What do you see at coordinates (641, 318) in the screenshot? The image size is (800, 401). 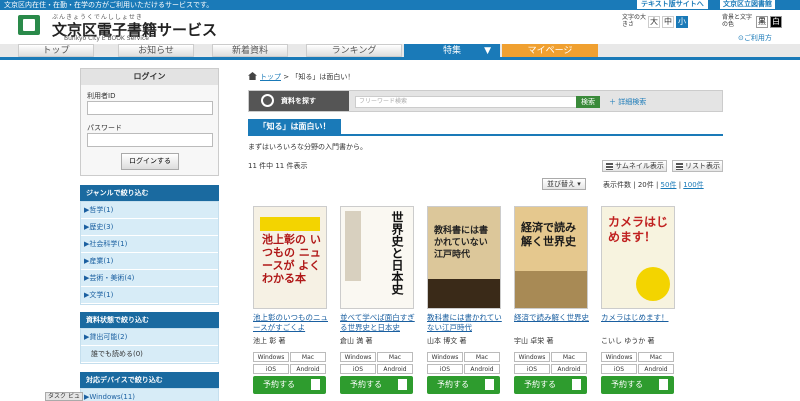 I see `book-title-link: カメラはじめます！` at bounding box center [641, 318].